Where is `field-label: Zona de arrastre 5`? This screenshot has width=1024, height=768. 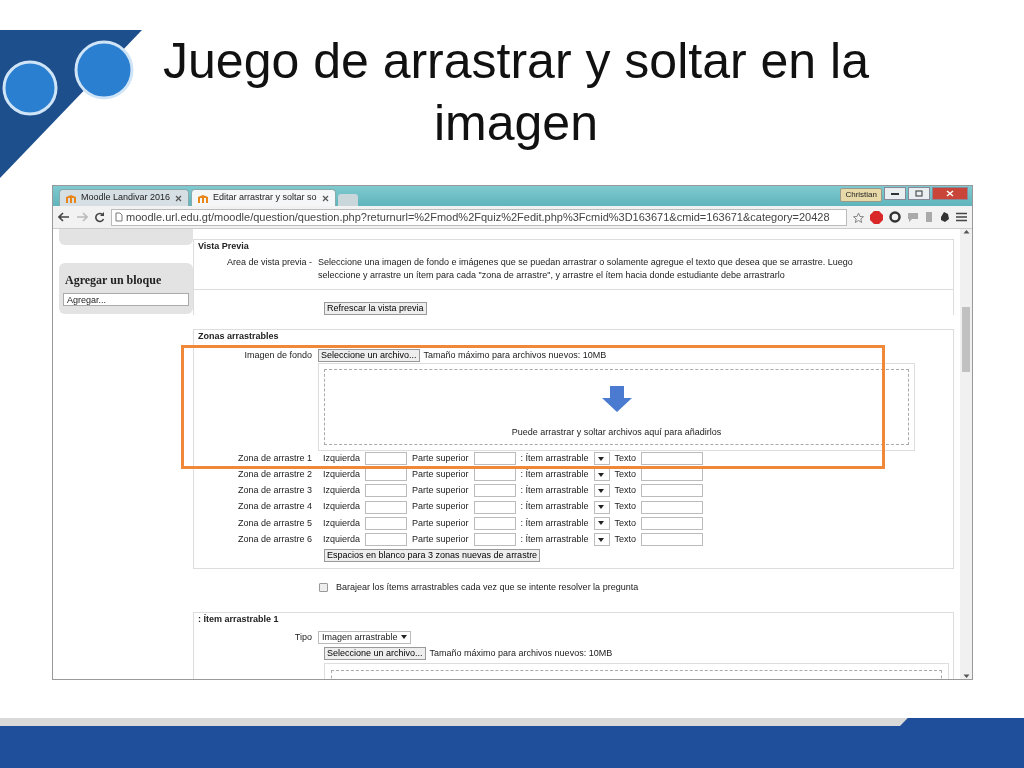
field-label: Zona de arrastre 5 is located at coordinates (274, 523).